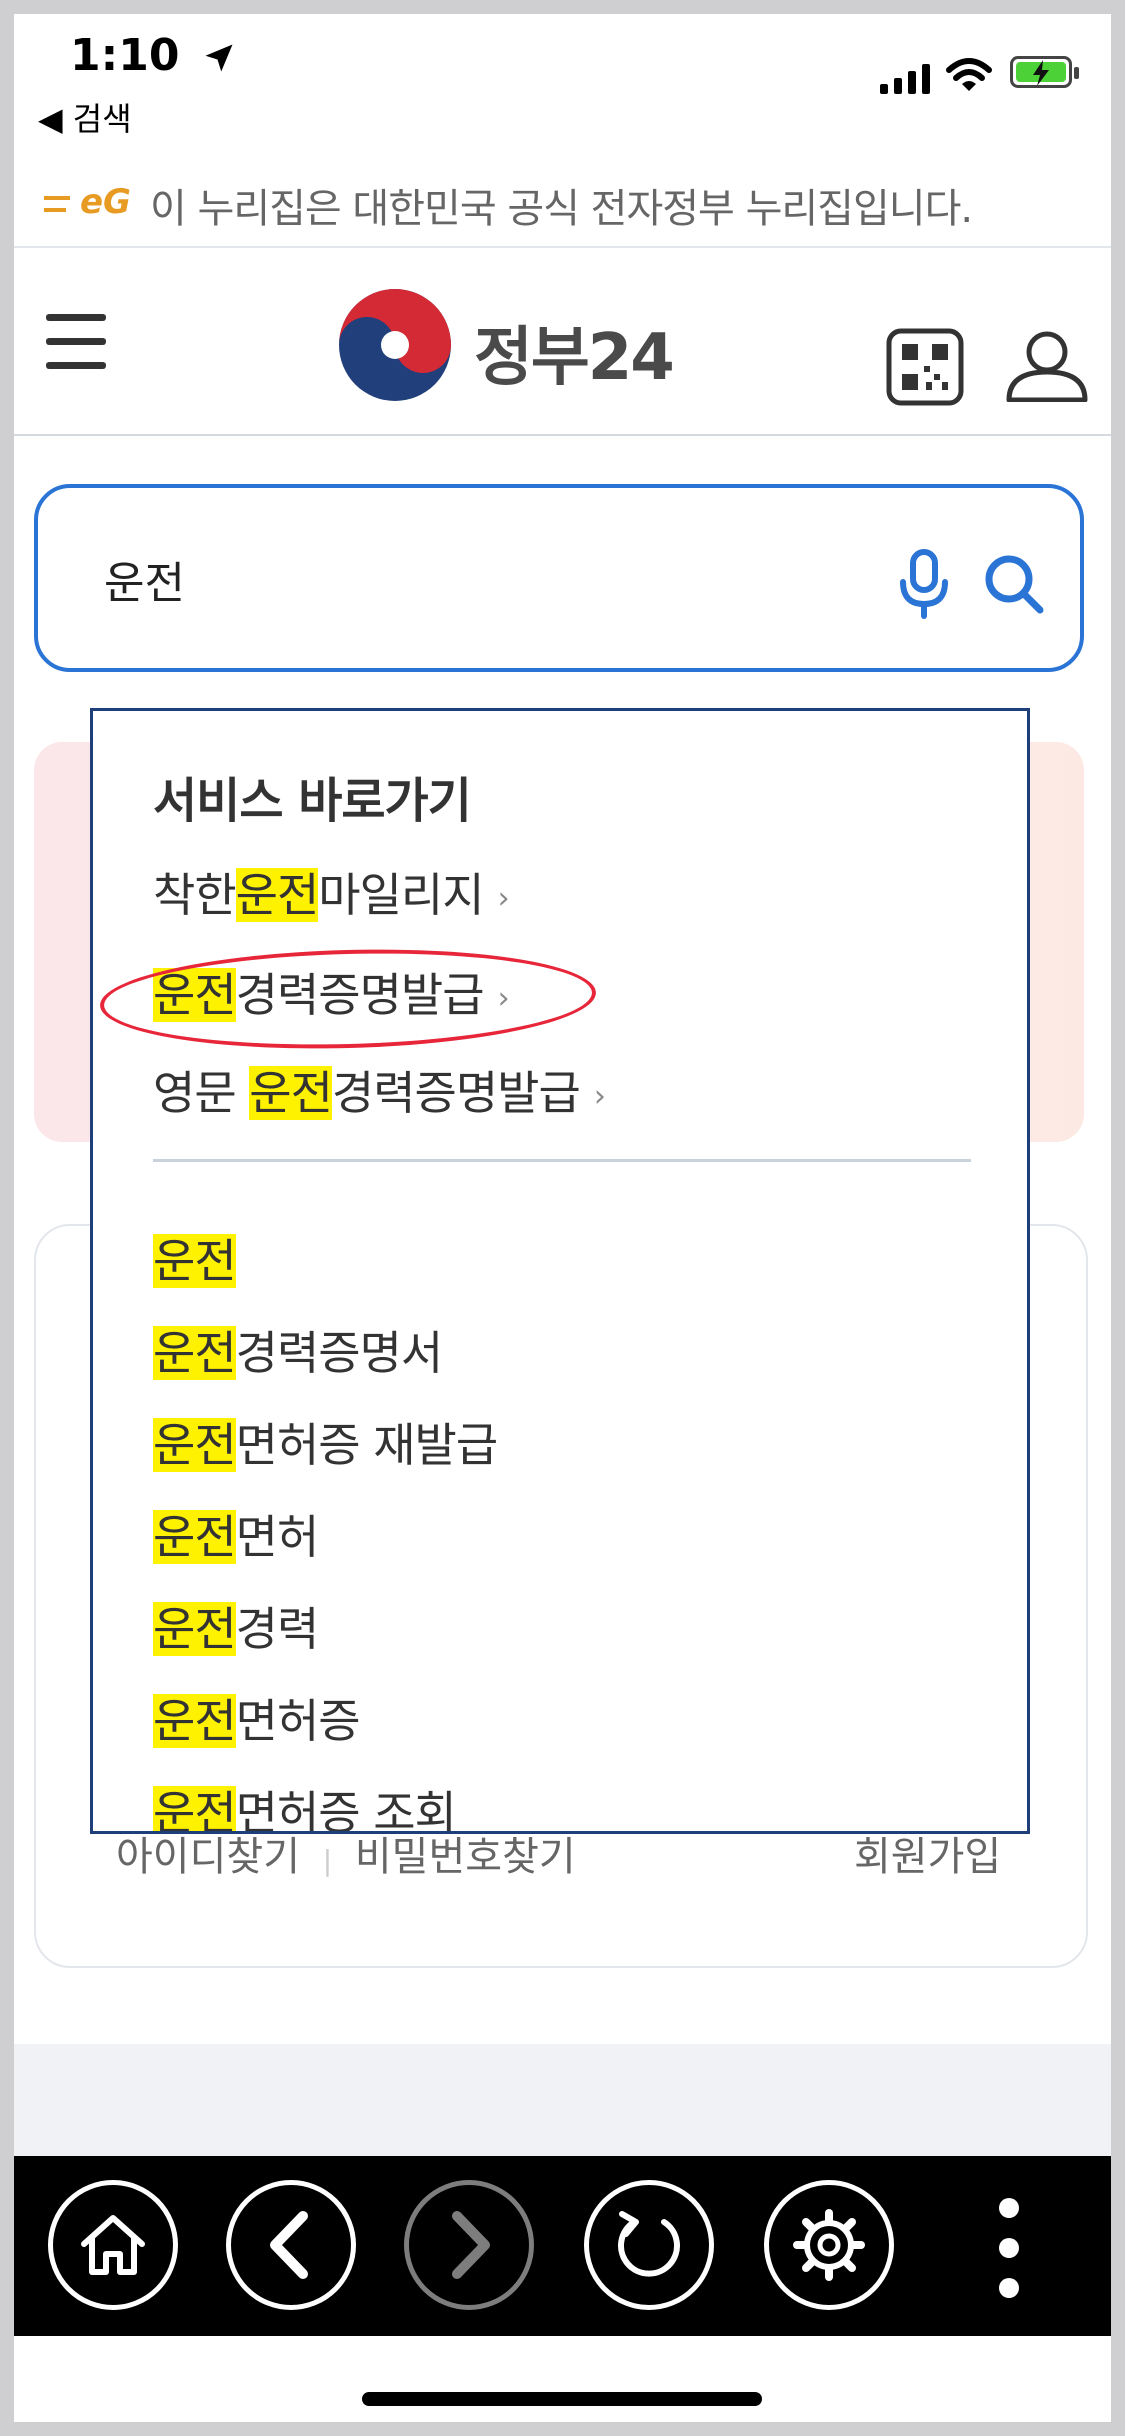 The height and width of the screenshot is (2436, 1125). What do you see at coordinates (925, 367) in the screenshot?
I see `qr-code-icon` at bounding box center [925, 367].